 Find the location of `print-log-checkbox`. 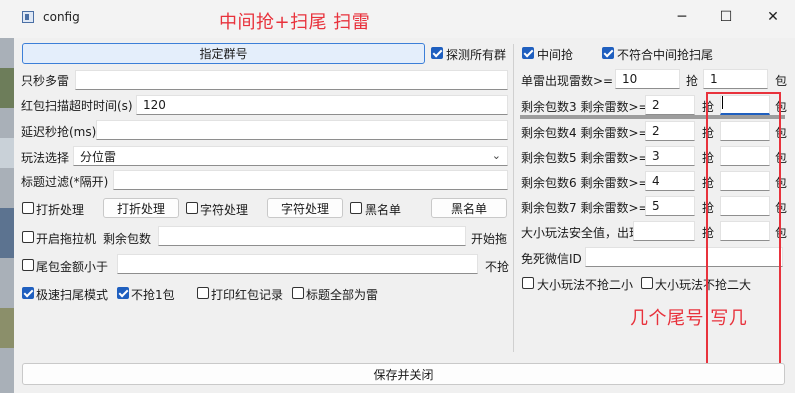

print-log-checkbox is located at coordinates (203, 293).